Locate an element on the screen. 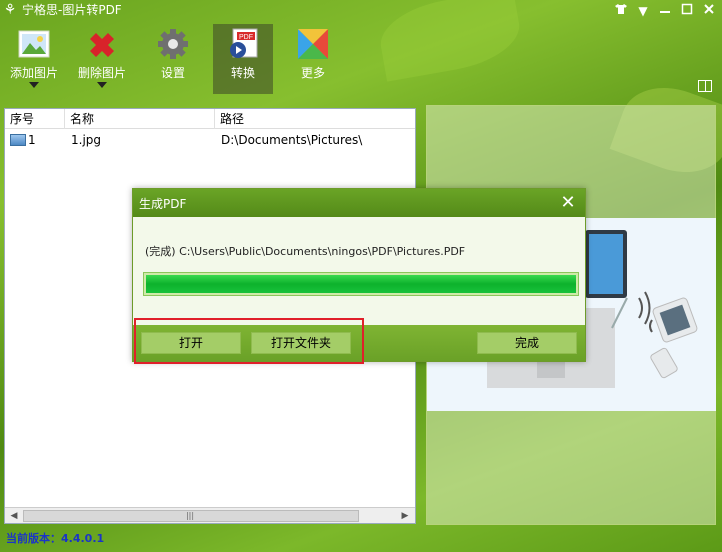  delete-image-button: 删除图片 is located at coordinates (102, 59).